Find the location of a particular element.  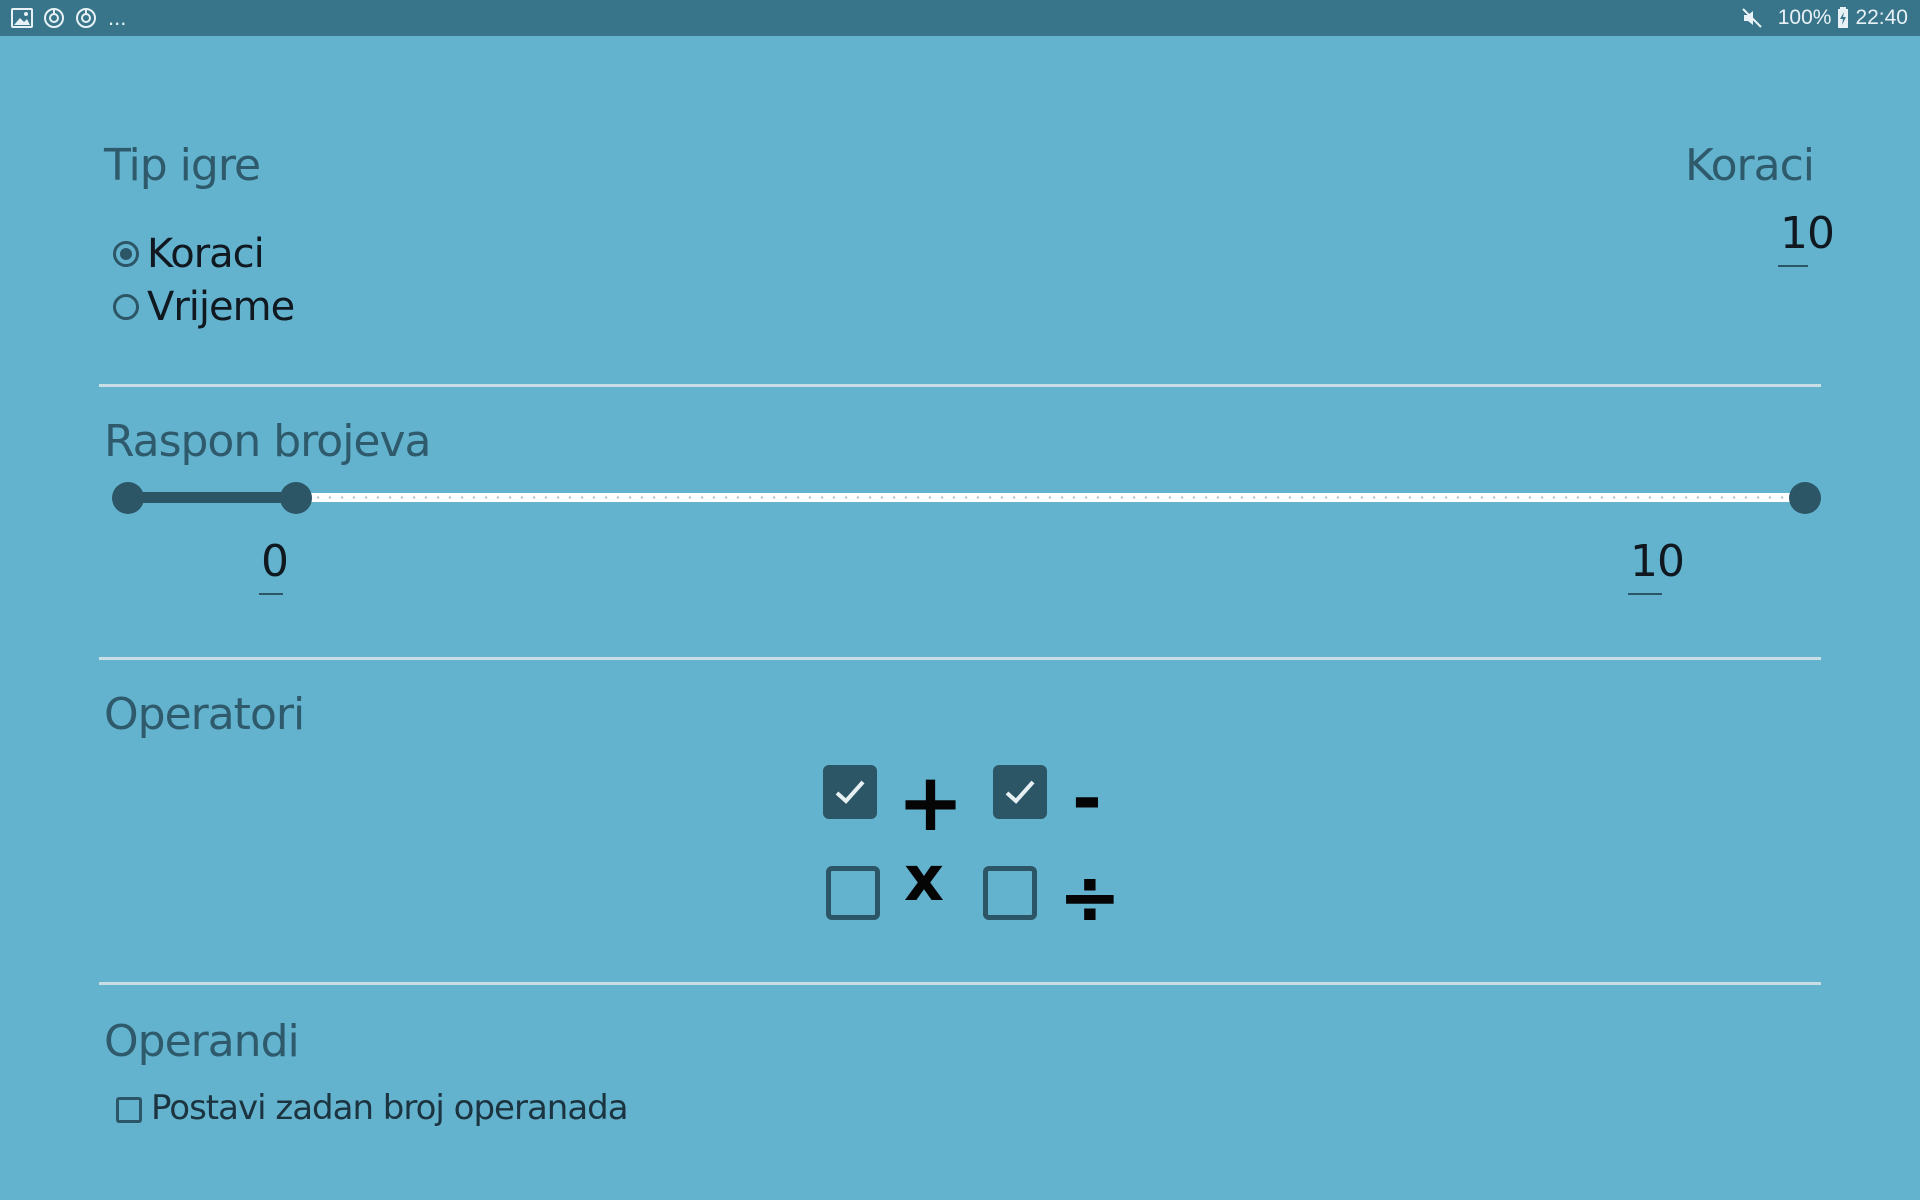

radio-vrijeme-label: Vrijeme is located at coordinates (221, 307).